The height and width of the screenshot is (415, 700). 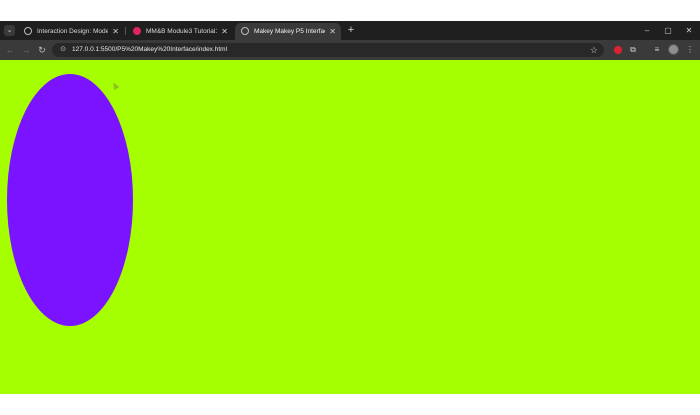 I want to click on kebab-menu-icon: ⋮, so click(x=690, y=50).